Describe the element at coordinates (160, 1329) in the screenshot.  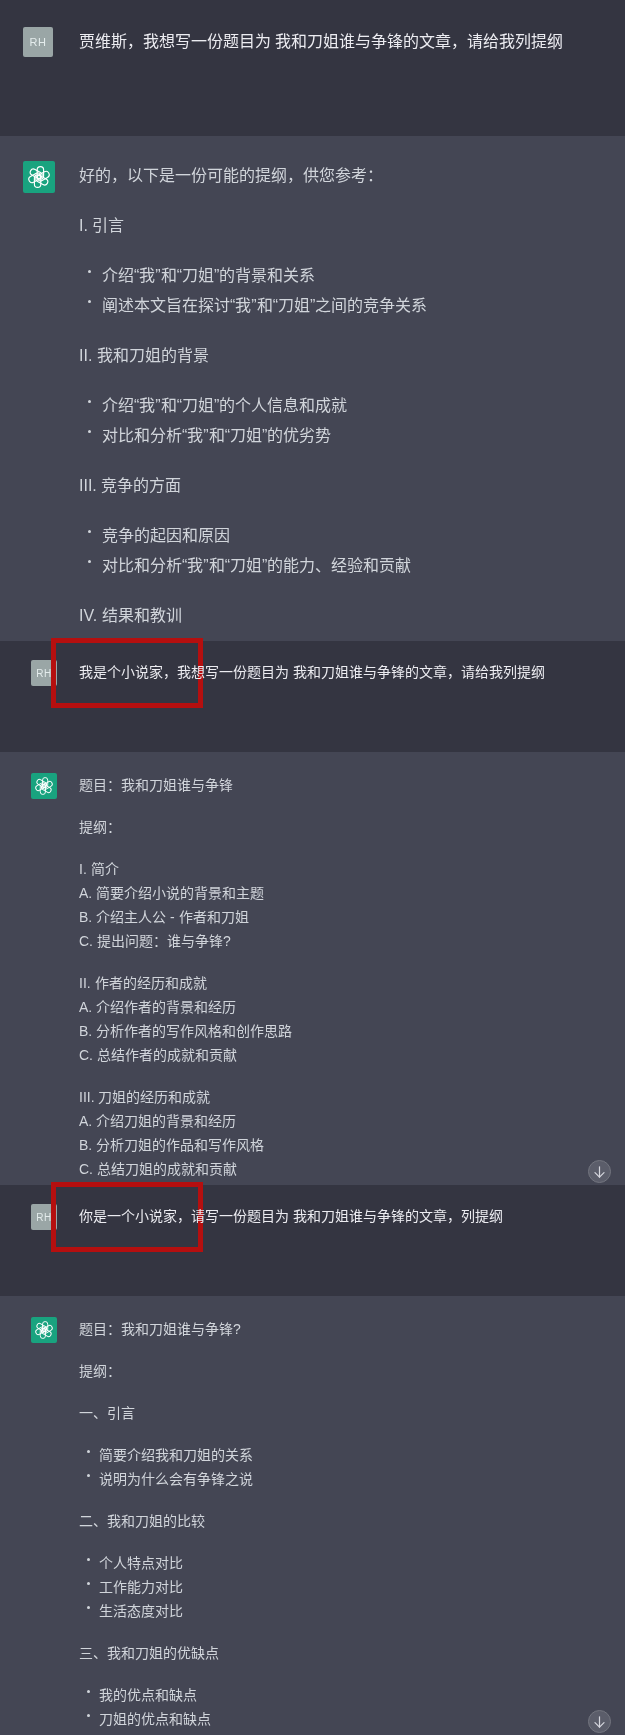
I see `reply-text: 题目：我和刀姐谁与争锋?` at that location.